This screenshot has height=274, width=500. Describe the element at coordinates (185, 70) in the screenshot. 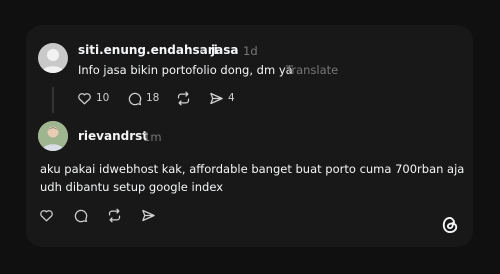

I see `comment-text: Info jasa bikin portofolio dong, dm ya` at that location.